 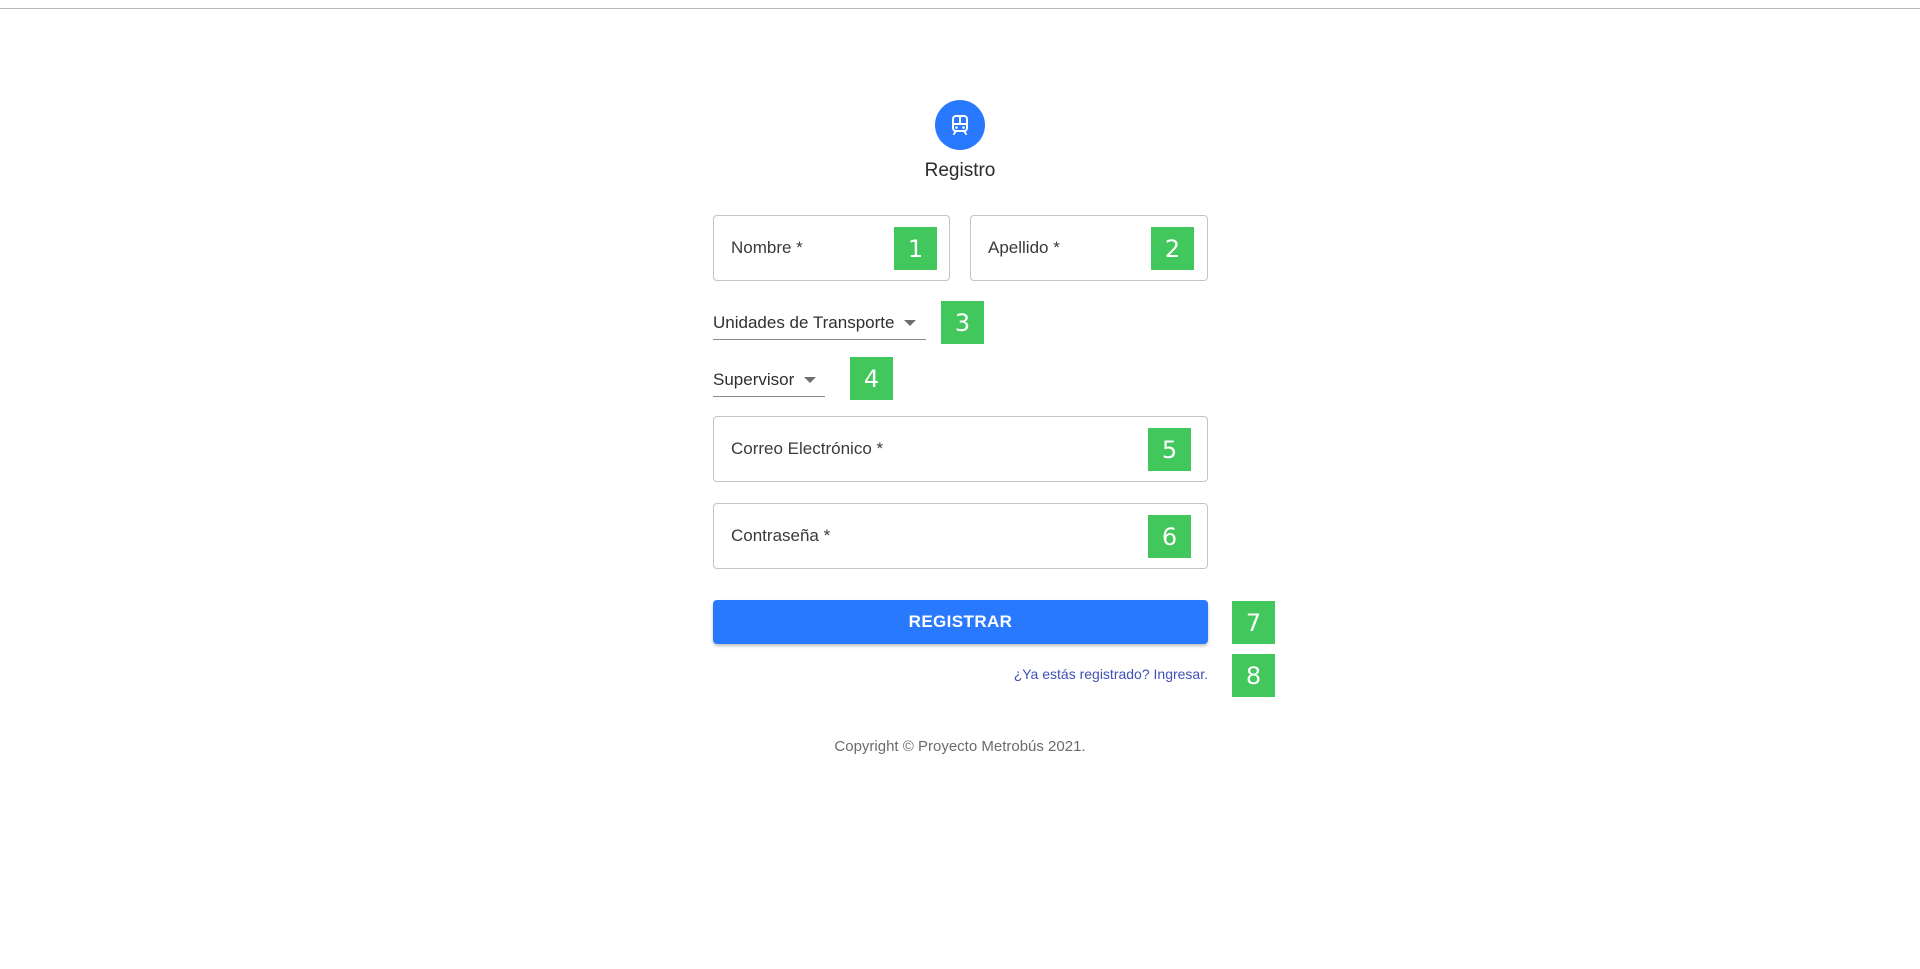 I want to click on logo-badge, so click(x=960, y=125).